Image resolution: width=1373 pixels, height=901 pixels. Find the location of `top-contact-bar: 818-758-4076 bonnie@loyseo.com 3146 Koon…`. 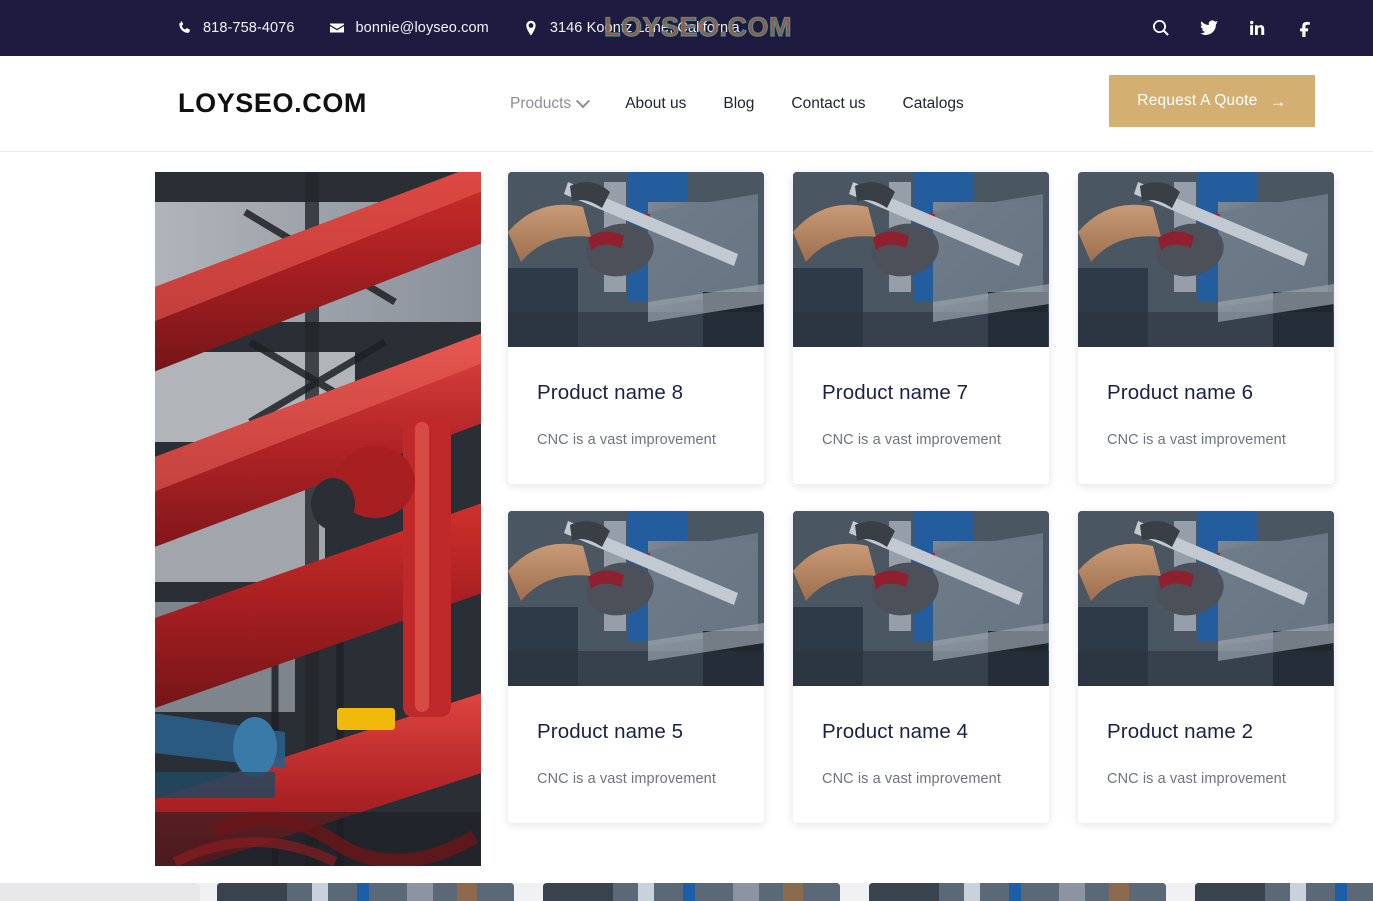

top-contact-bar: 818-758-4076 bonnie@loyseo.com 3146 Koon… is located at coordinates (686, 28).